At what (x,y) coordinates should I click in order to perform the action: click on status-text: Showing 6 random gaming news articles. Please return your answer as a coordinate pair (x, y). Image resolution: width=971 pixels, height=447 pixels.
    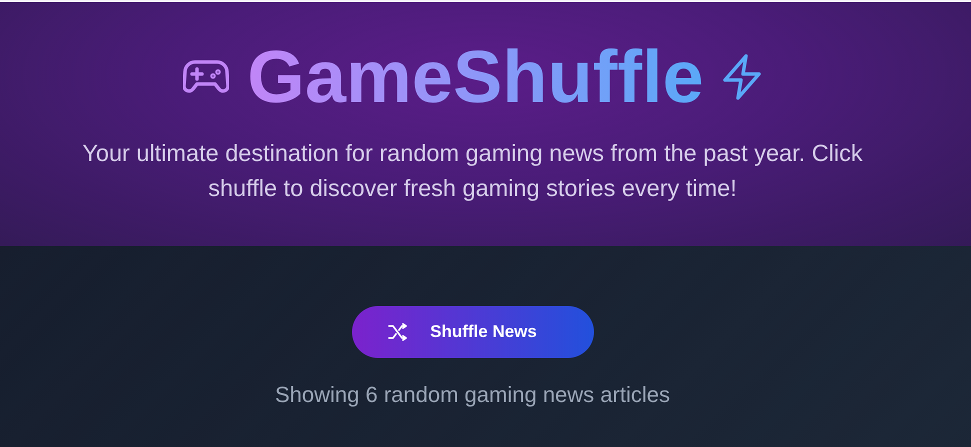
    Looking at the image, I should click on (472, 395).